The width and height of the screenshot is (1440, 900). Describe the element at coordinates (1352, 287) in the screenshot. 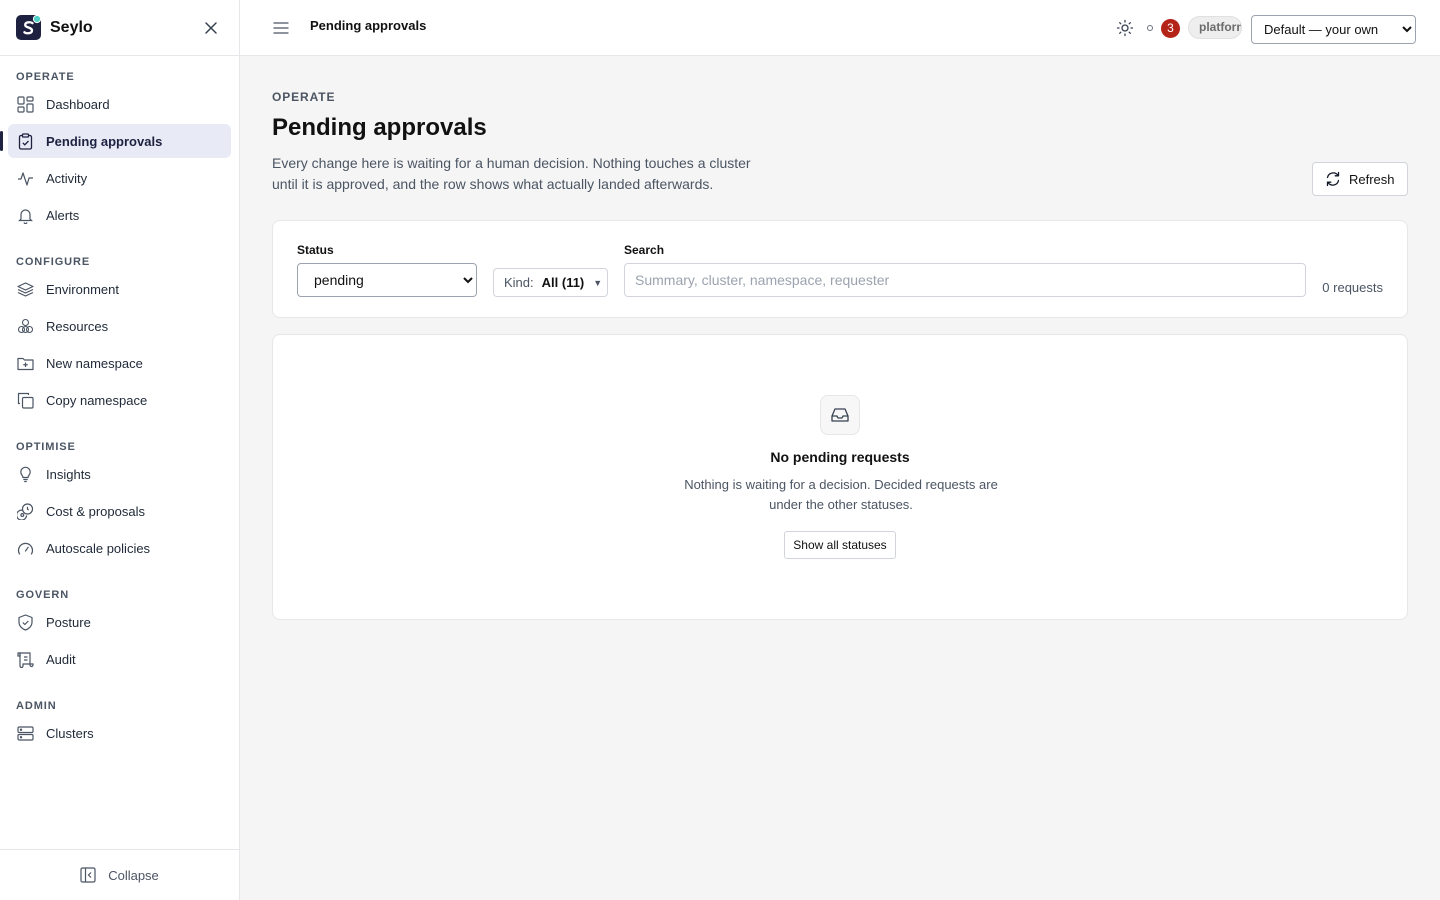

I see `request-count: 0 requests` at that location.